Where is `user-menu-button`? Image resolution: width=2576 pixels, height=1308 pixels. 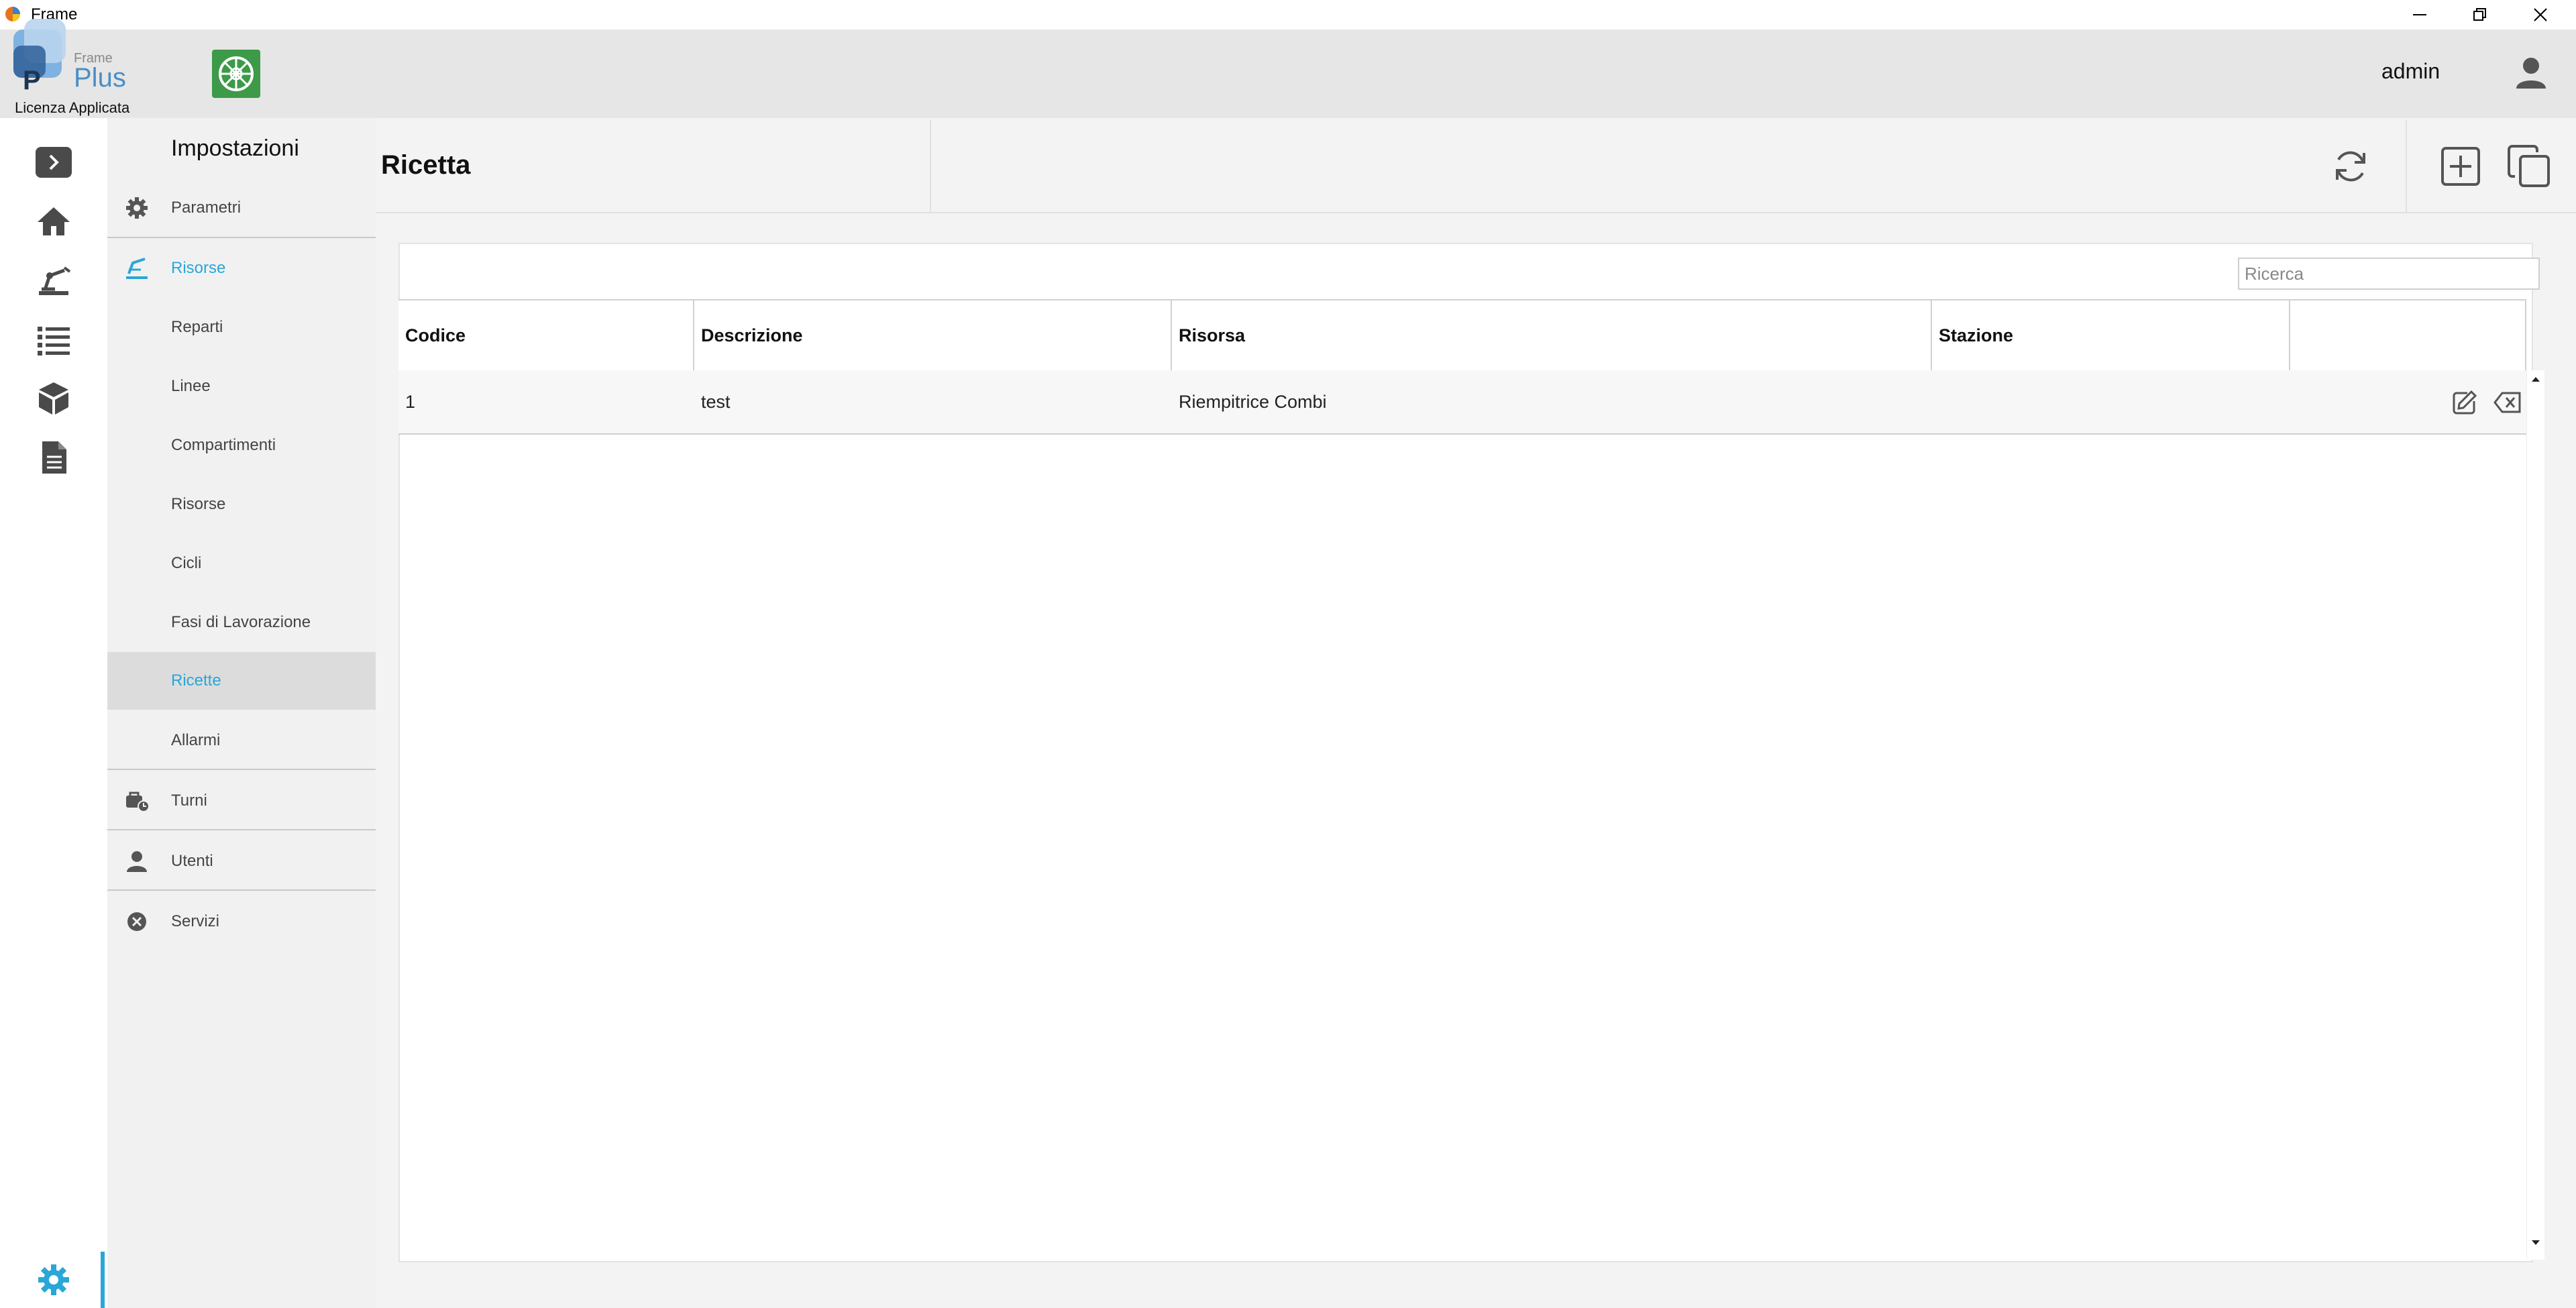 user-menu-button is located at coordinates (2531, 73).